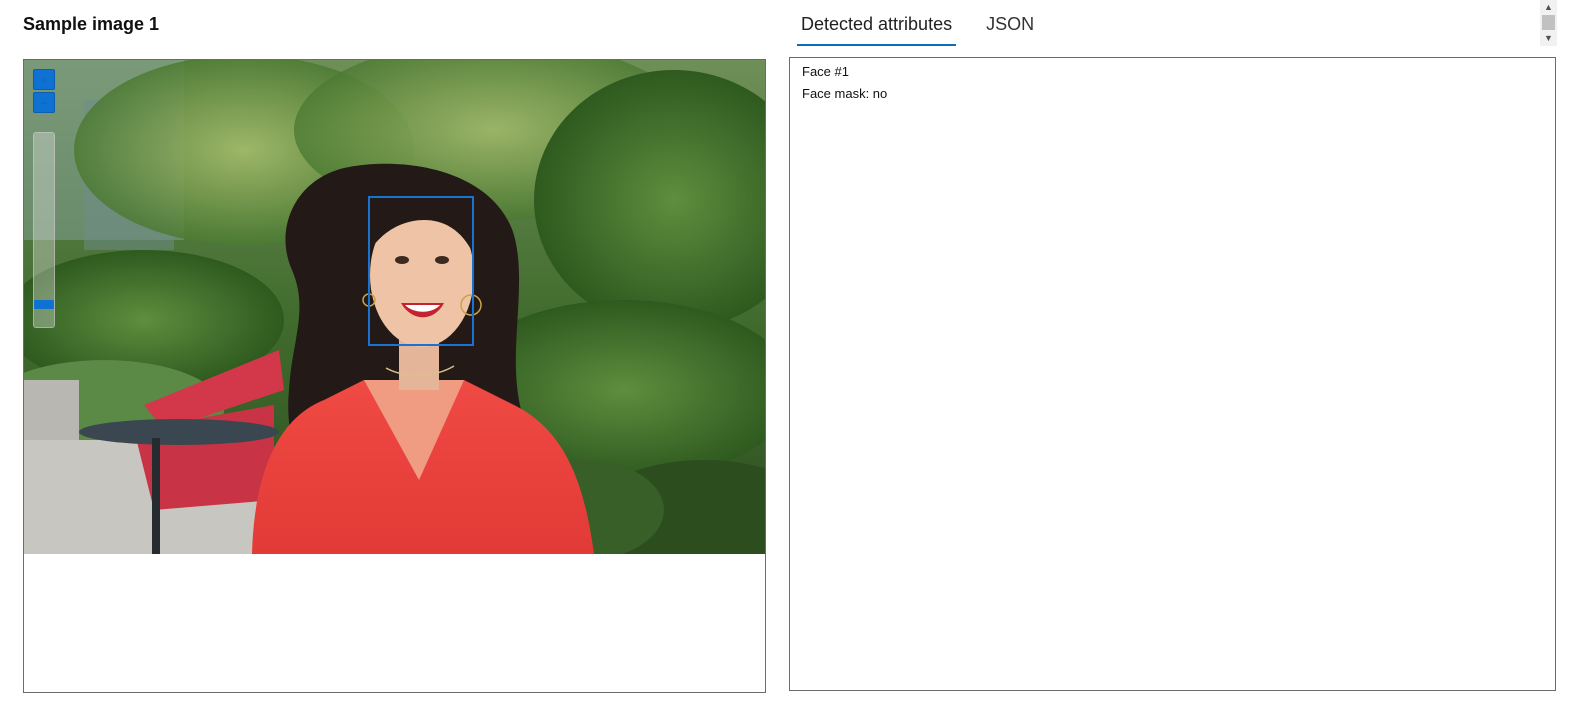  I want to click on zoom-out-button: −, so click(44, 102).